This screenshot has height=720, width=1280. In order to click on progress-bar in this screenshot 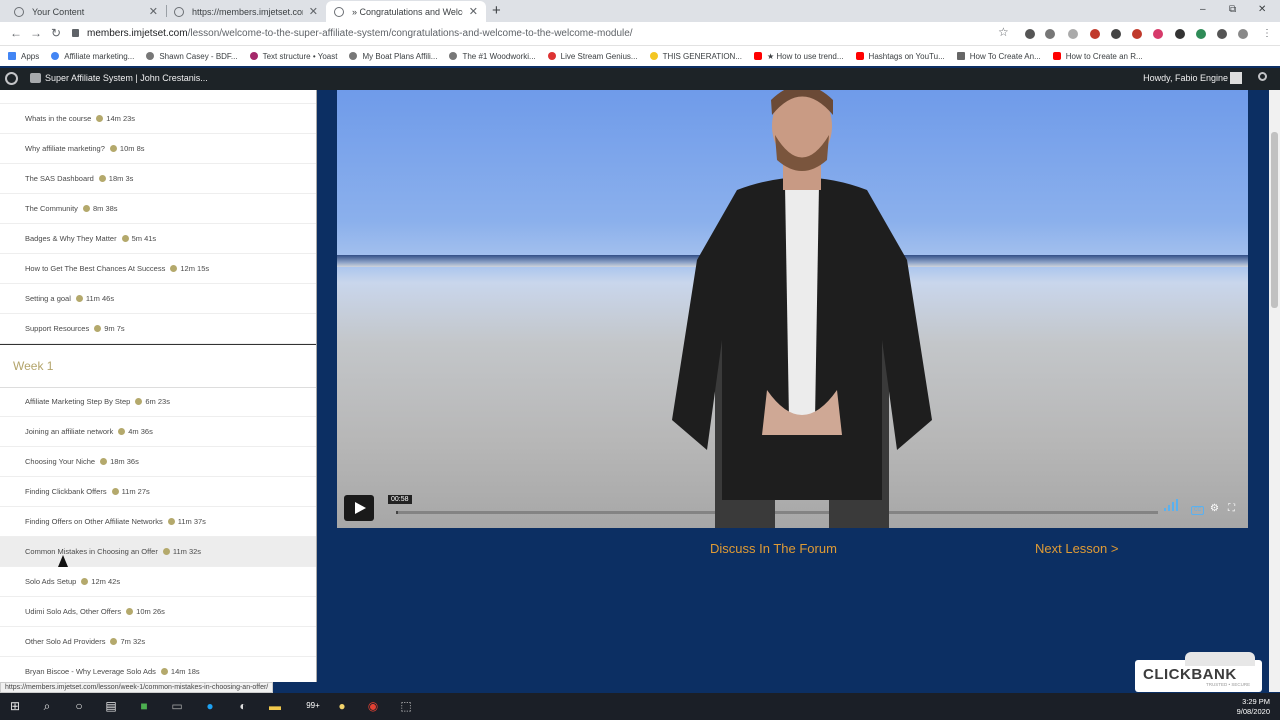, I will do `click(777, 512)`.